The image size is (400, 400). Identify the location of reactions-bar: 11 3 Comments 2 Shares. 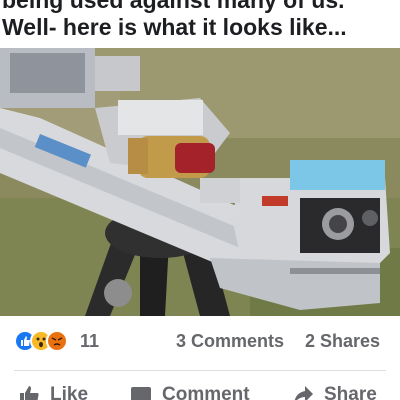
(200, 342).